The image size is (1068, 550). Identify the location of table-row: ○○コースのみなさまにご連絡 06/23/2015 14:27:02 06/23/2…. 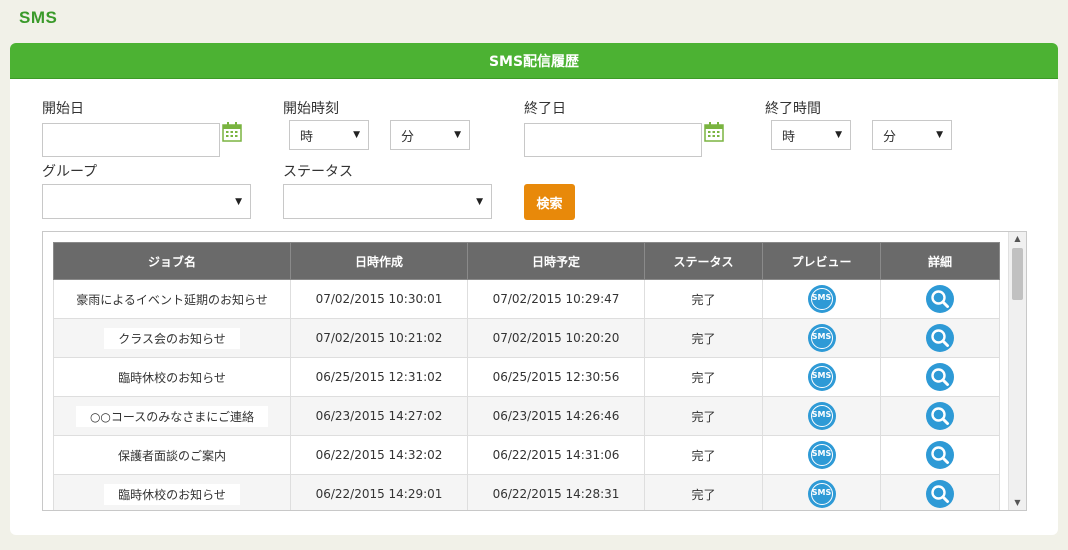
(526, 416).